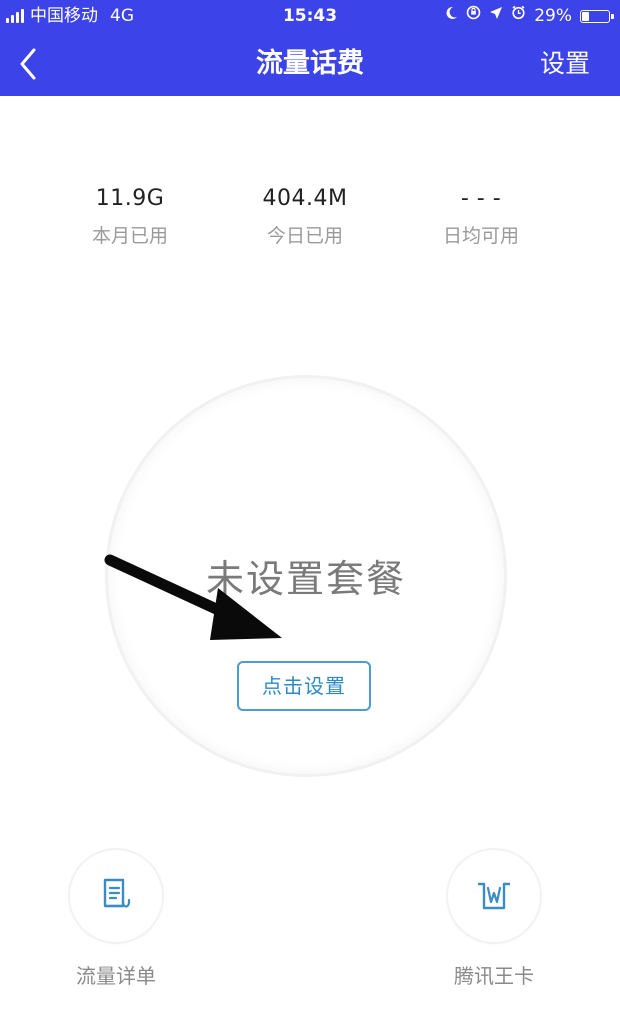 This screenshot has height=1012, width=620. I want to click on stat-value: - - -, so click(481, 198).